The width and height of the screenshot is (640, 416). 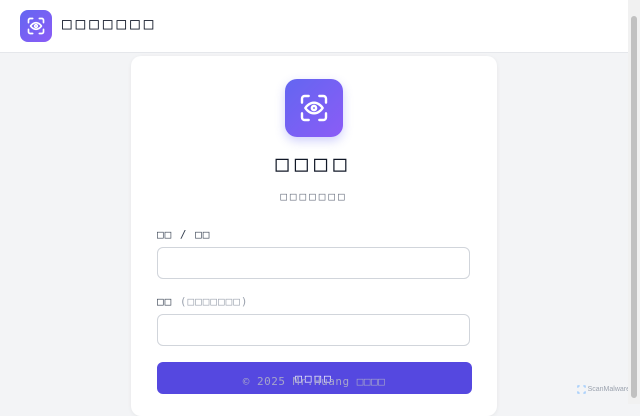 I want to click on password-input, so click(x=313, y=330).